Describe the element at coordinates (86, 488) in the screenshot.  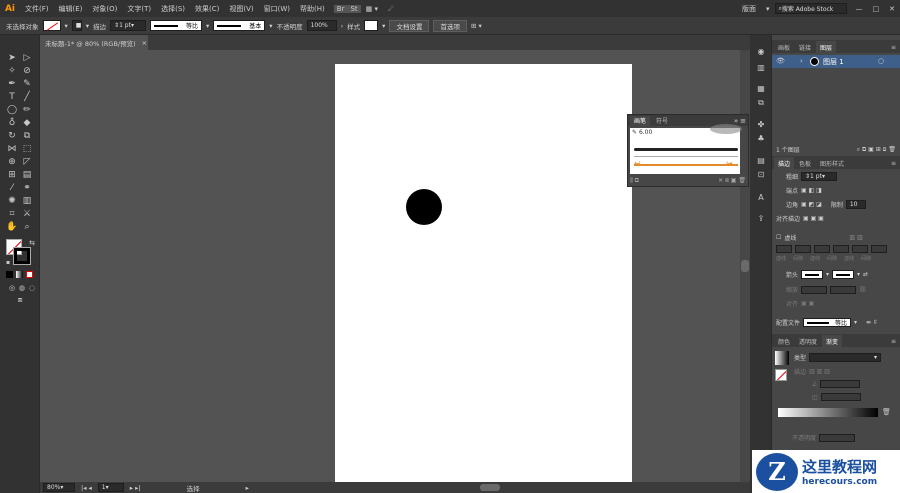
I see `first-artboard-icon: |◂ ◂` at that location.